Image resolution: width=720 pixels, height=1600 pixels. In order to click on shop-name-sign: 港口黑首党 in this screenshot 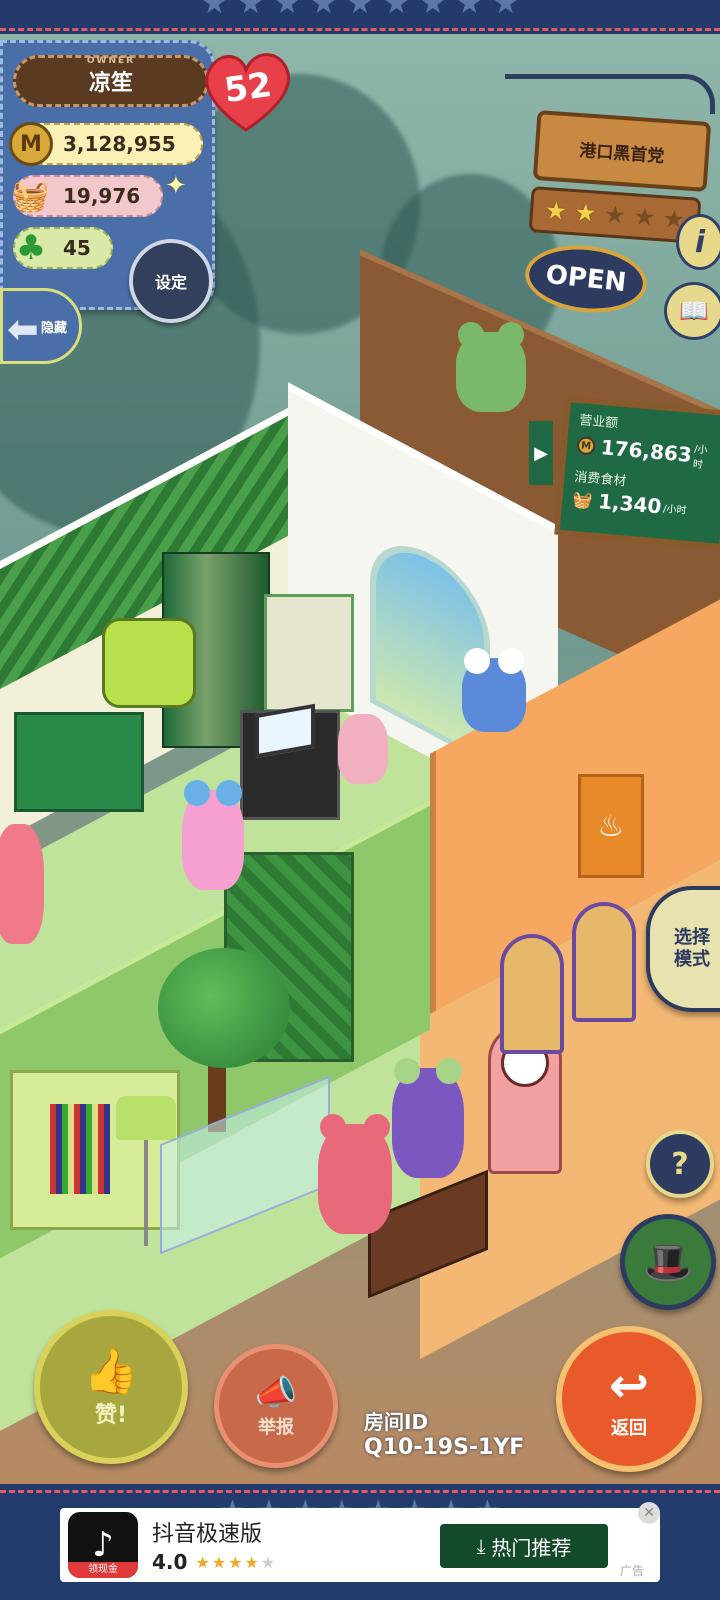, I will do `click(622, 151)`.